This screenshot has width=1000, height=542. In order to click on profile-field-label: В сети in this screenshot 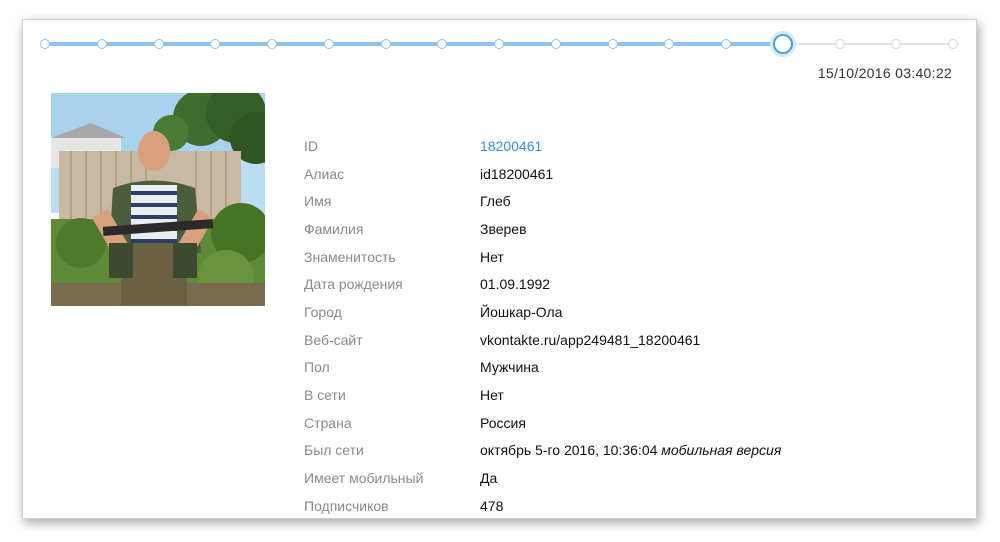, I will do `click(325, 395)`.